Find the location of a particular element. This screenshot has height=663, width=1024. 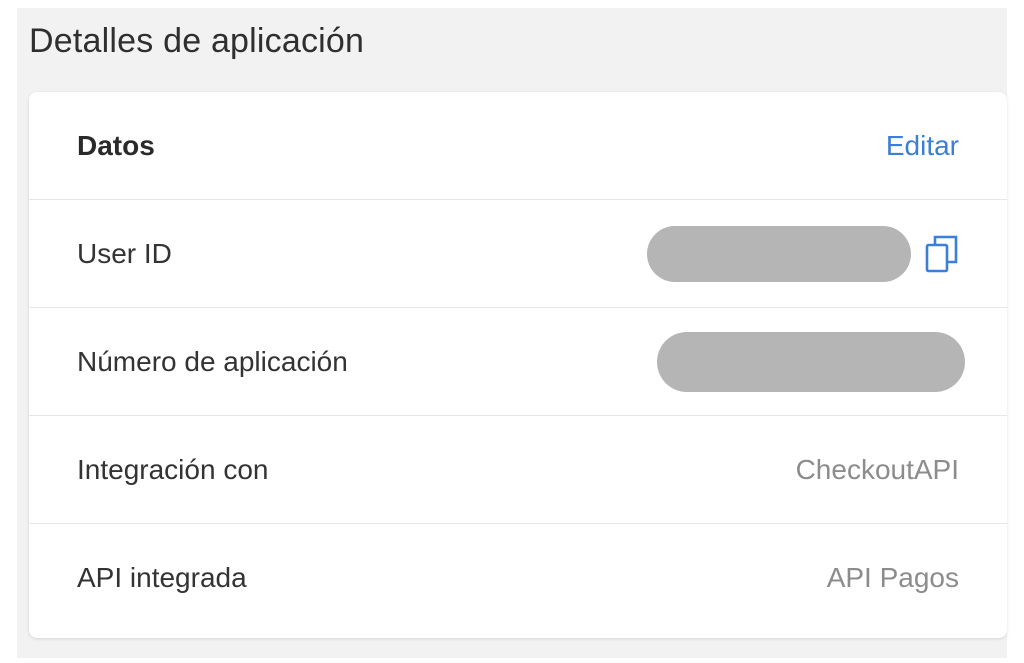

row-value-integration: CheckoutAPI is located at coordinates (877, 469).